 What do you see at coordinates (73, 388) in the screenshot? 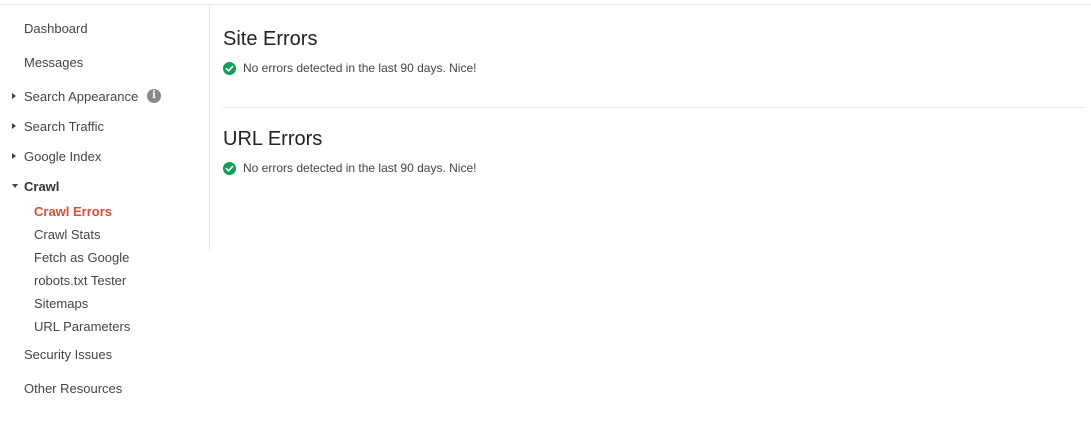
I see `sidebar-item-other-resources: Other Resources` at bounding box center [73, 388].